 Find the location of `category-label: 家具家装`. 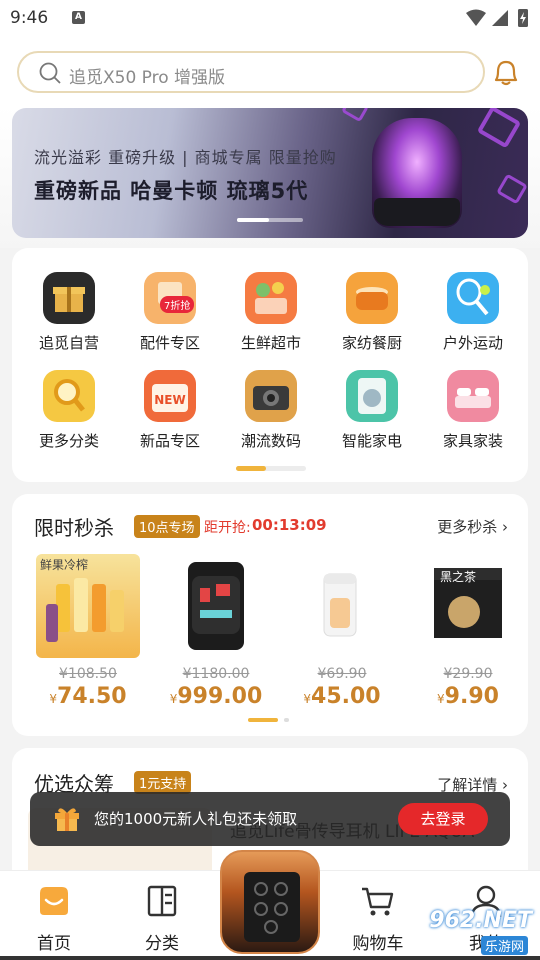

category-label: 家具家装 is located at coordinates (472, 441).